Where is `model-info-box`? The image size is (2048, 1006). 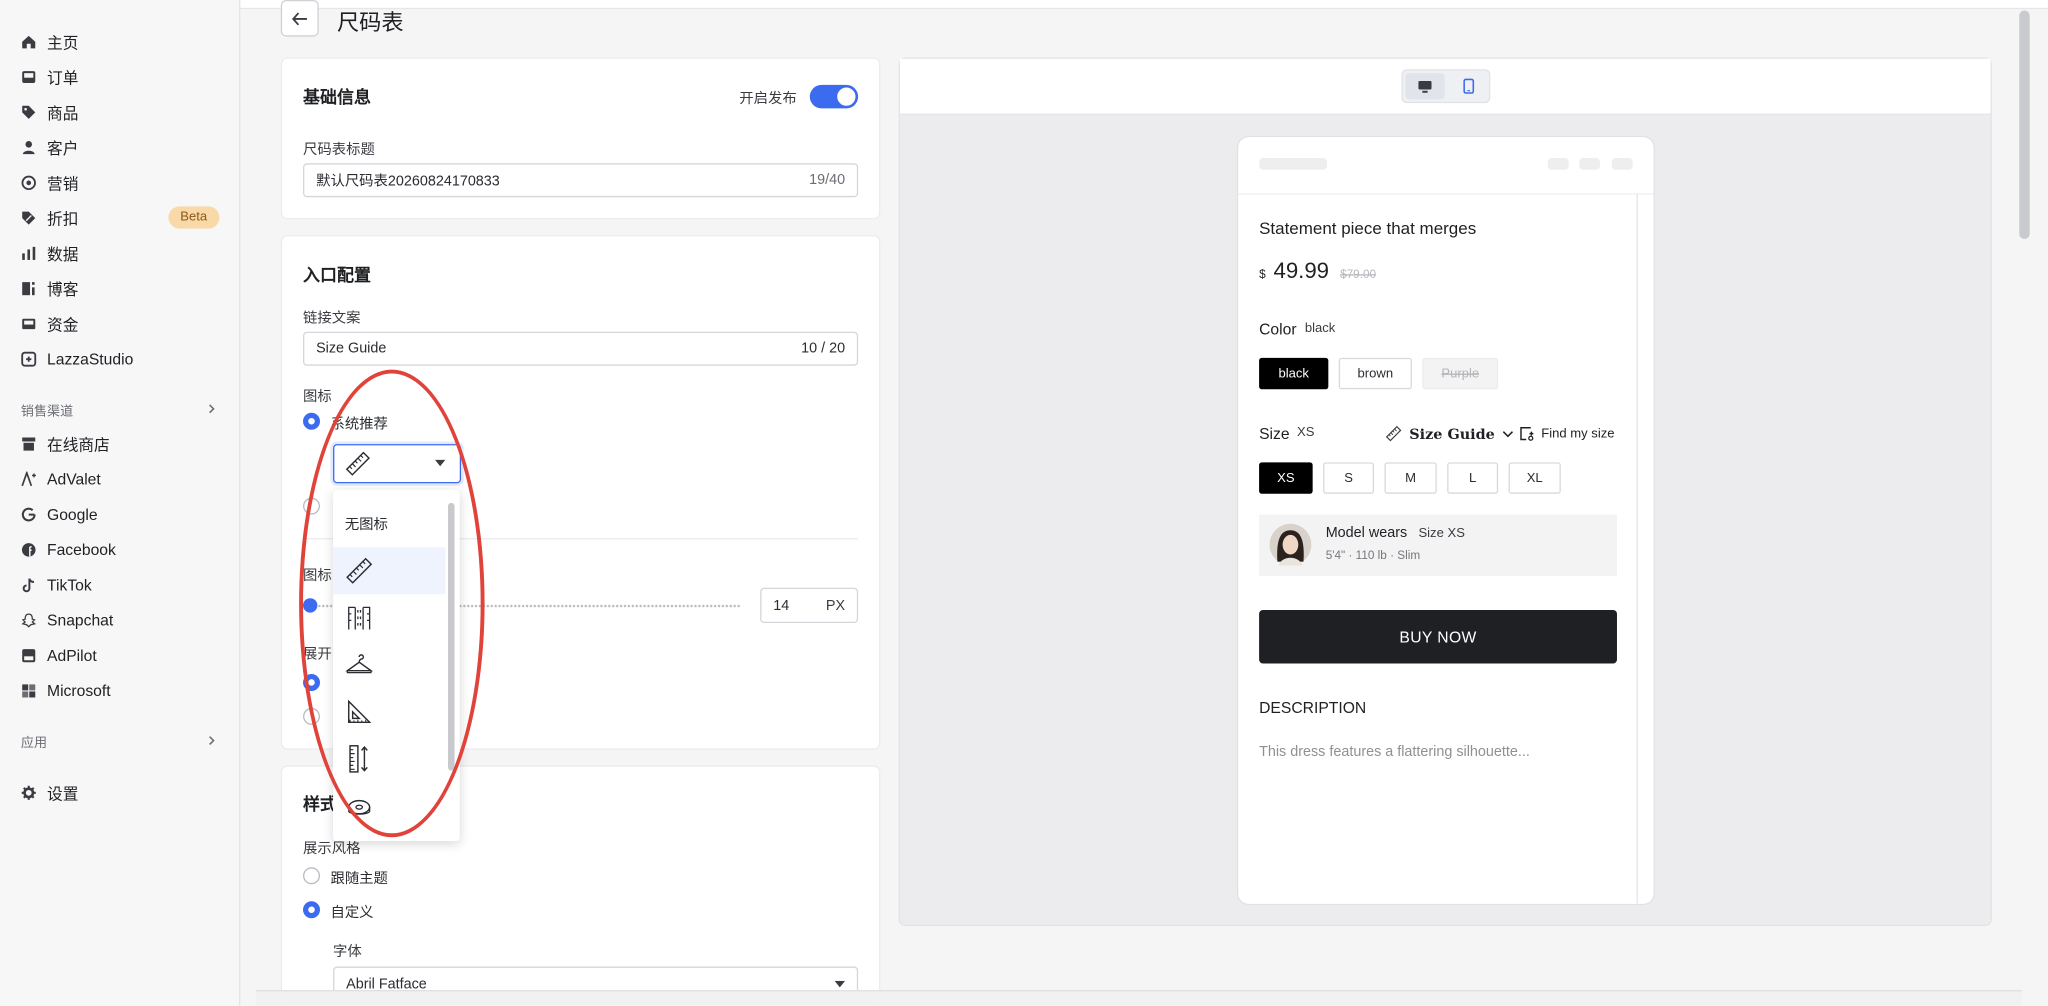
model-info-box is located at coordinates (1438, 545).